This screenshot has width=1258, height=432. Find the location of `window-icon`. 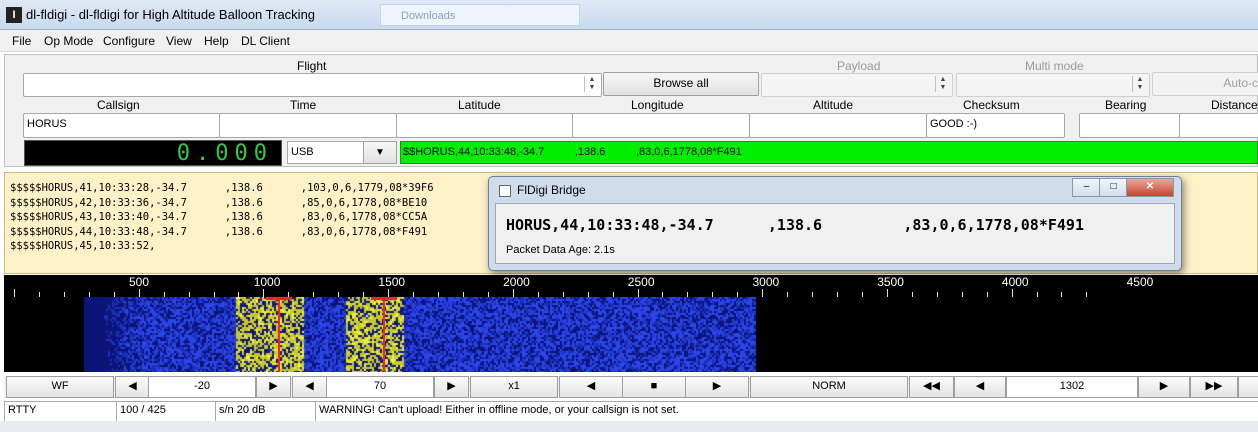

window-icon is located at coordinates (505, 191).